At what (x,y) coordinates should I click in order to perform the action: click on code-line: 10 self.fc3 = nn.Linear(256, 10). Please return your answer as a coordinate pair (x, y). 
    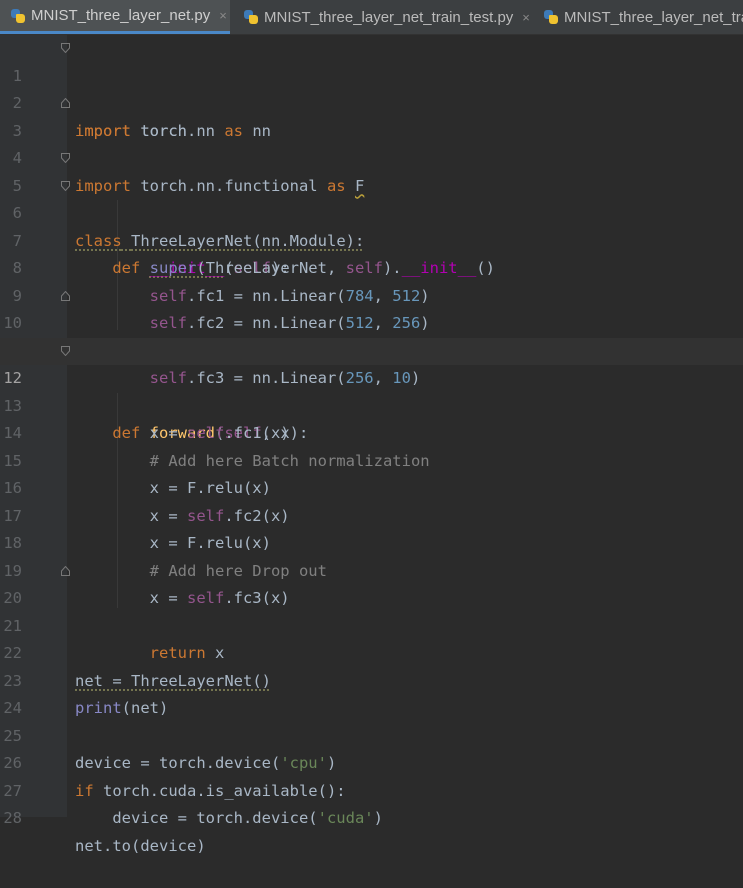
    Looking at the image, I should click on (371, 335).